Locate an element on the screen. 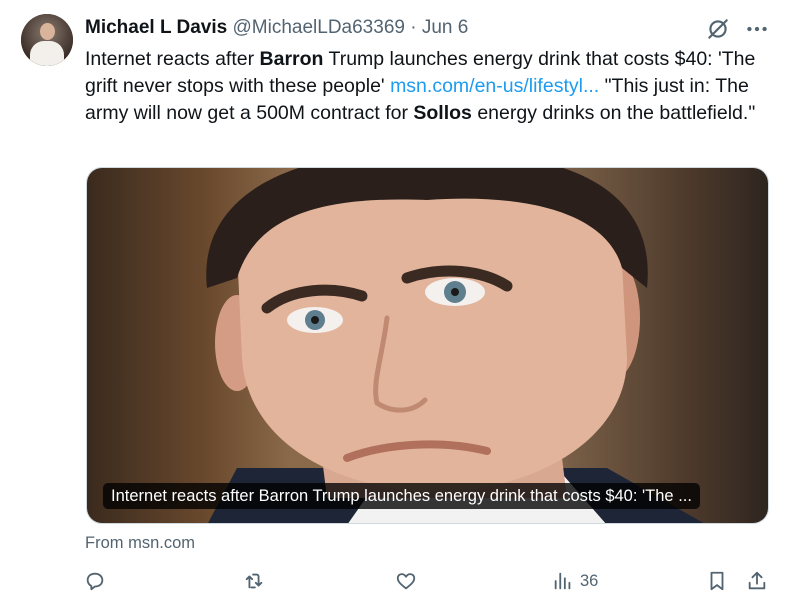 This screenshot has width=800, height=615. card-source: From msn.com is located at coordinates (140, 543).